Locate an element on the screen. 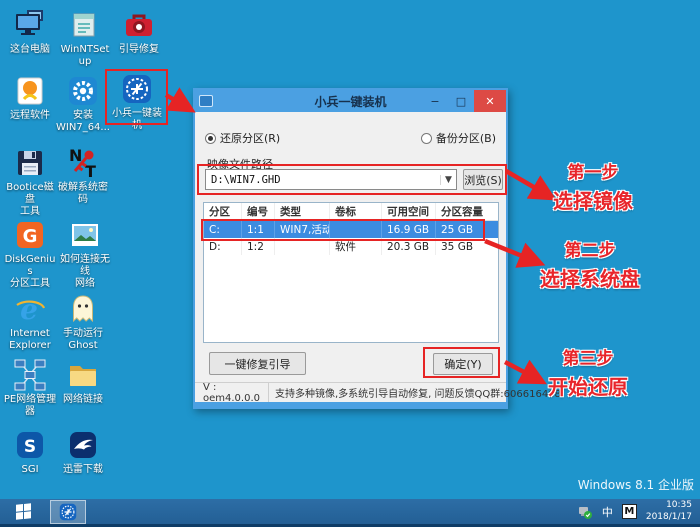 The width and height of the screenshot is (700, 527). toolbox-icon is located at coordinates (139, 25).